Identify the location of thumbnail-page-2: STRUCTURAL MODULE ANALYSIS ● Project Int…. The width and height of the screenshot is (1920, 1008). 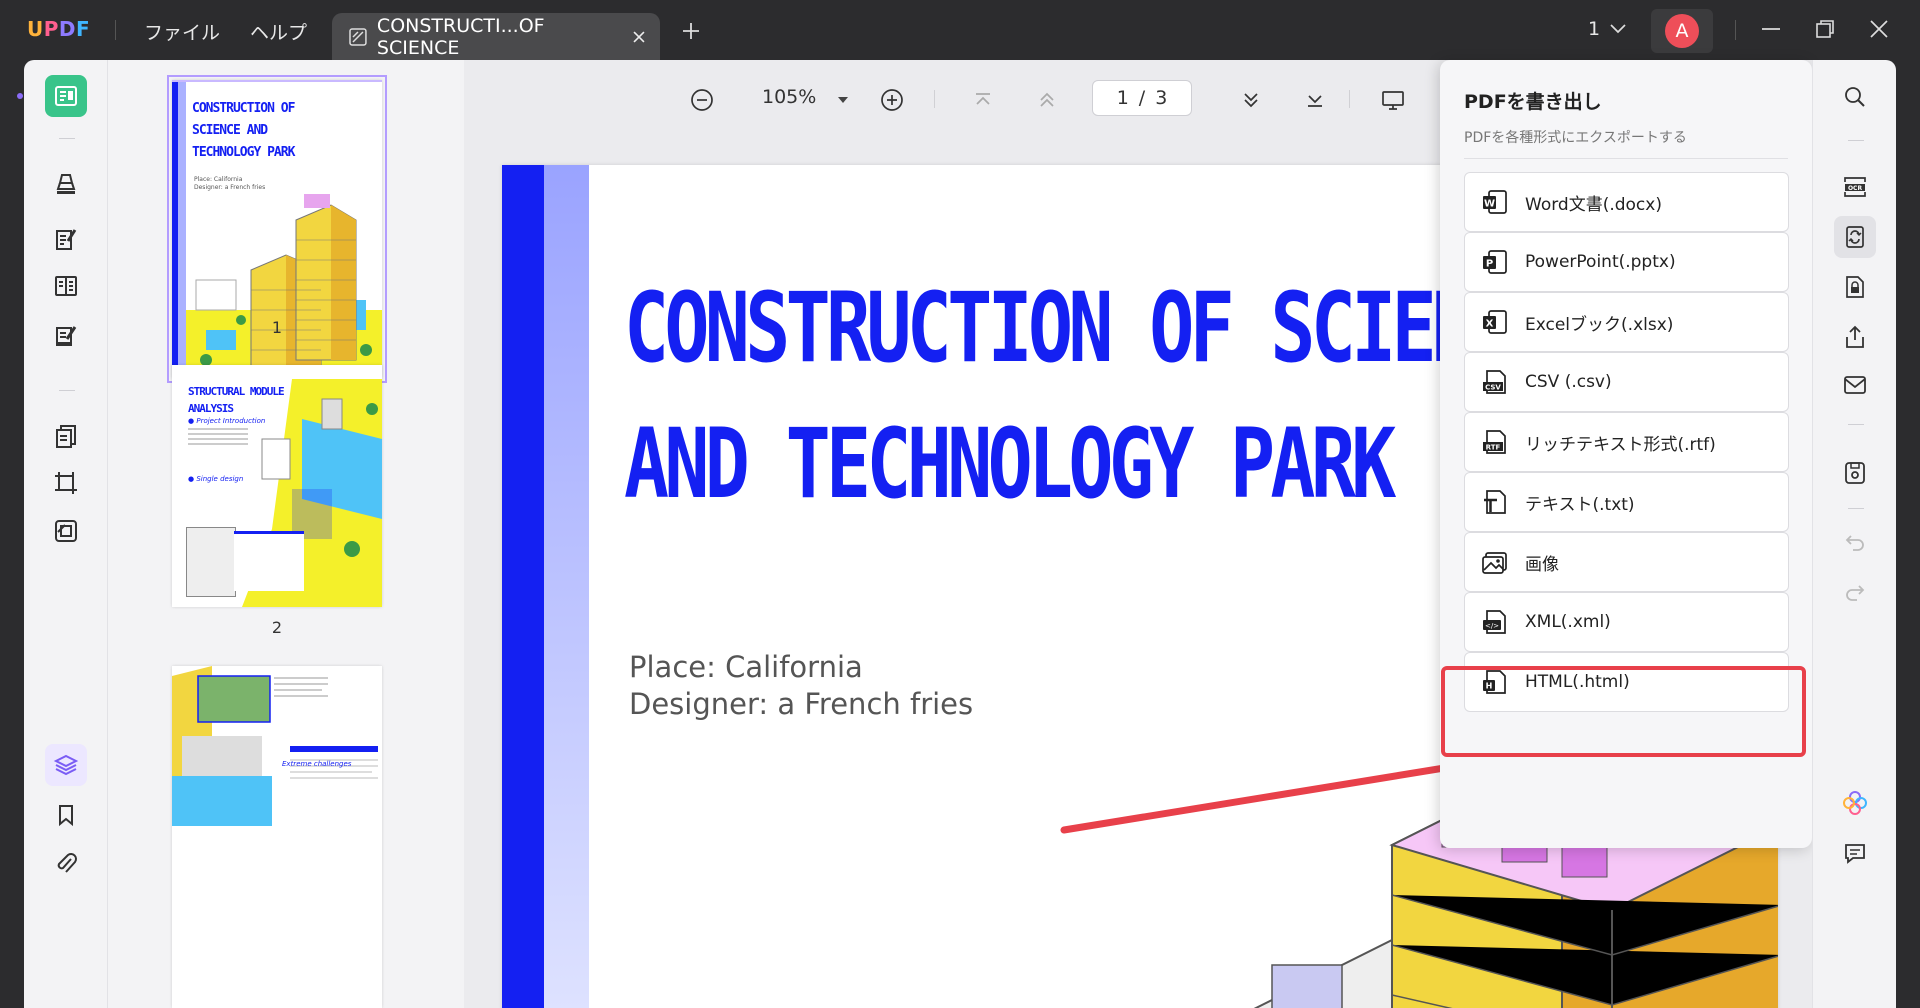
(277, 486).